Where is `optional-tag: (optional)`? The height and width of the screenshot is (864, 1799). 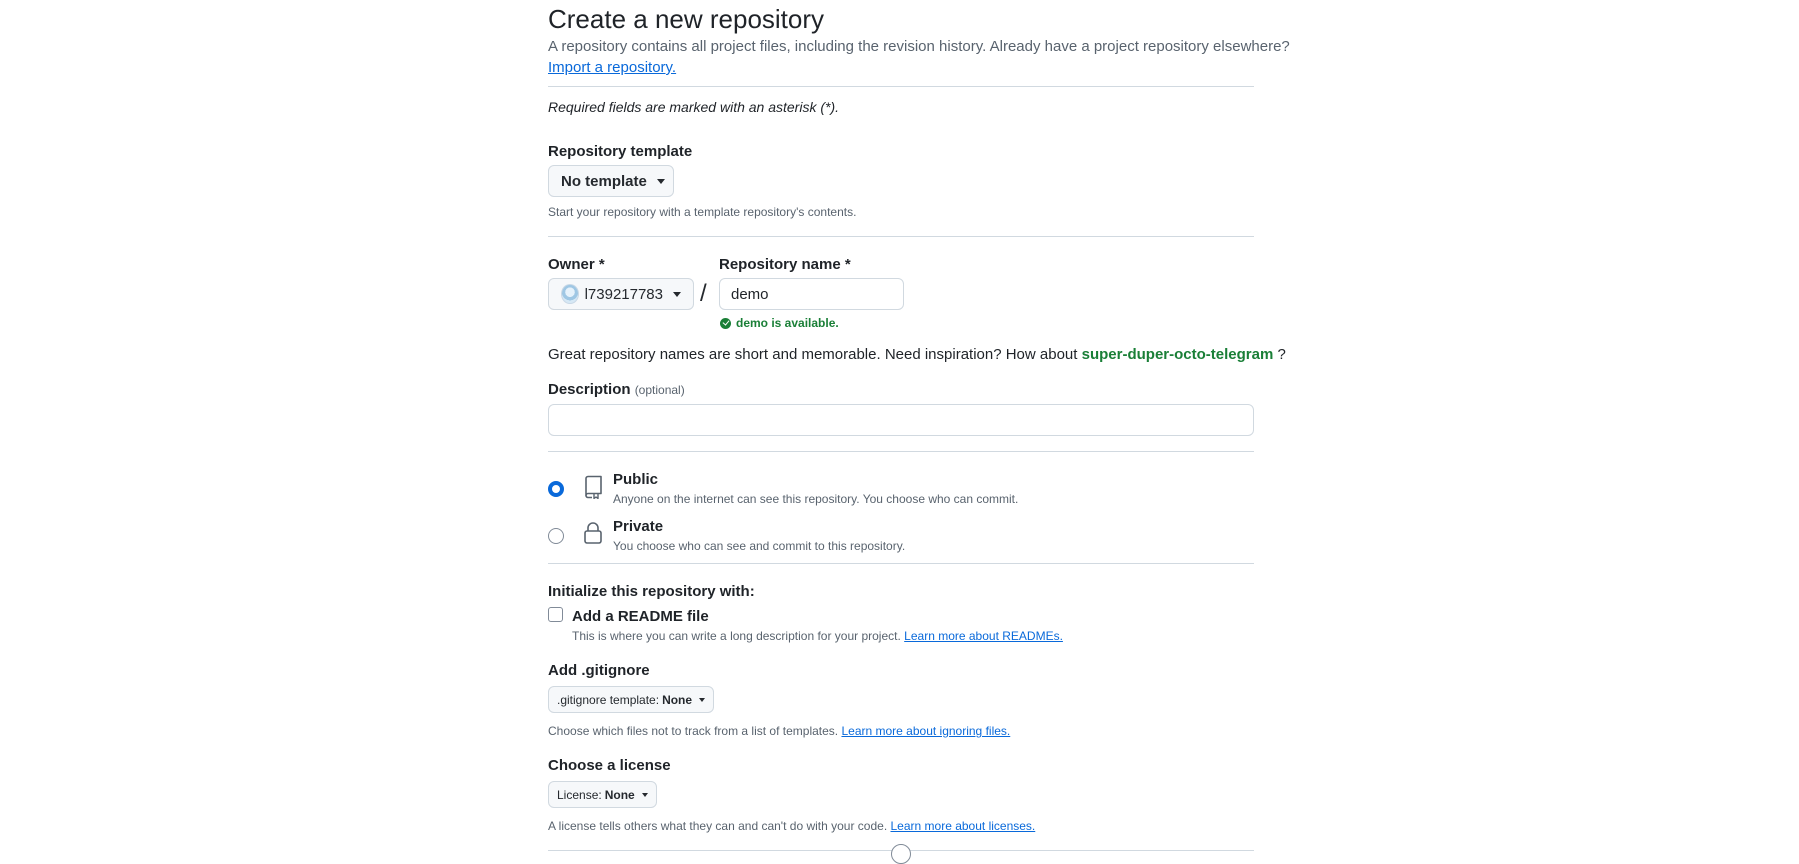 optional-tag: (optional) is located at coordinates (659, 390).